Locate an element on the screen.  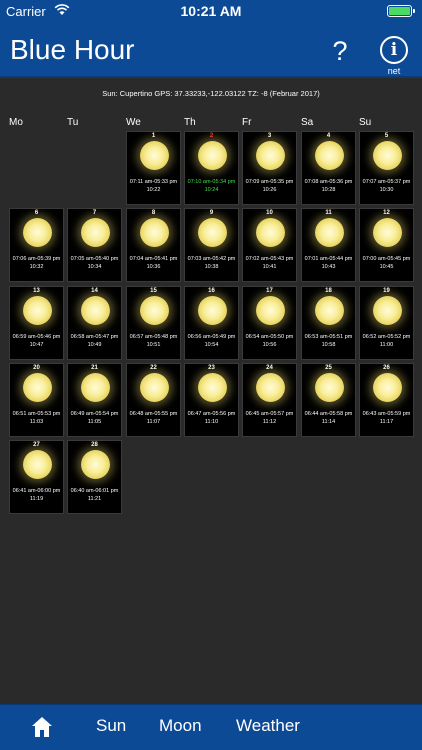
info-button: i is located at coordinates (394, 50).